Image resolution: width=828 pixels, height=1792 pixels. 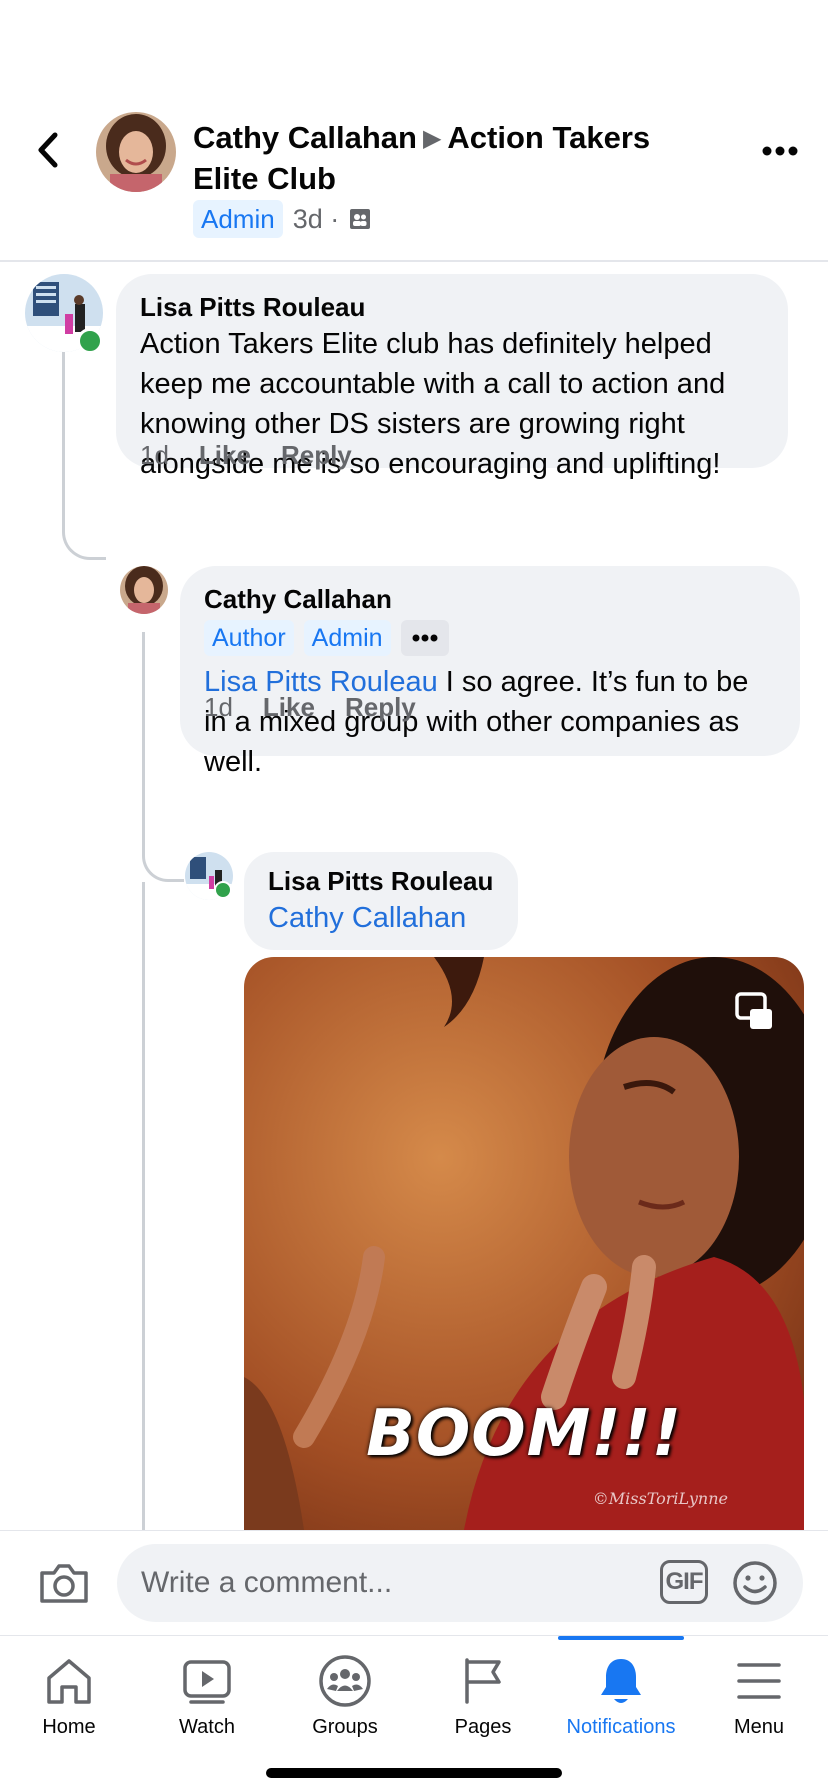 What do you see at coordinates (759, 1681) in the screenshot?
I see `menu-icon` at bounding box center [759, 1681].